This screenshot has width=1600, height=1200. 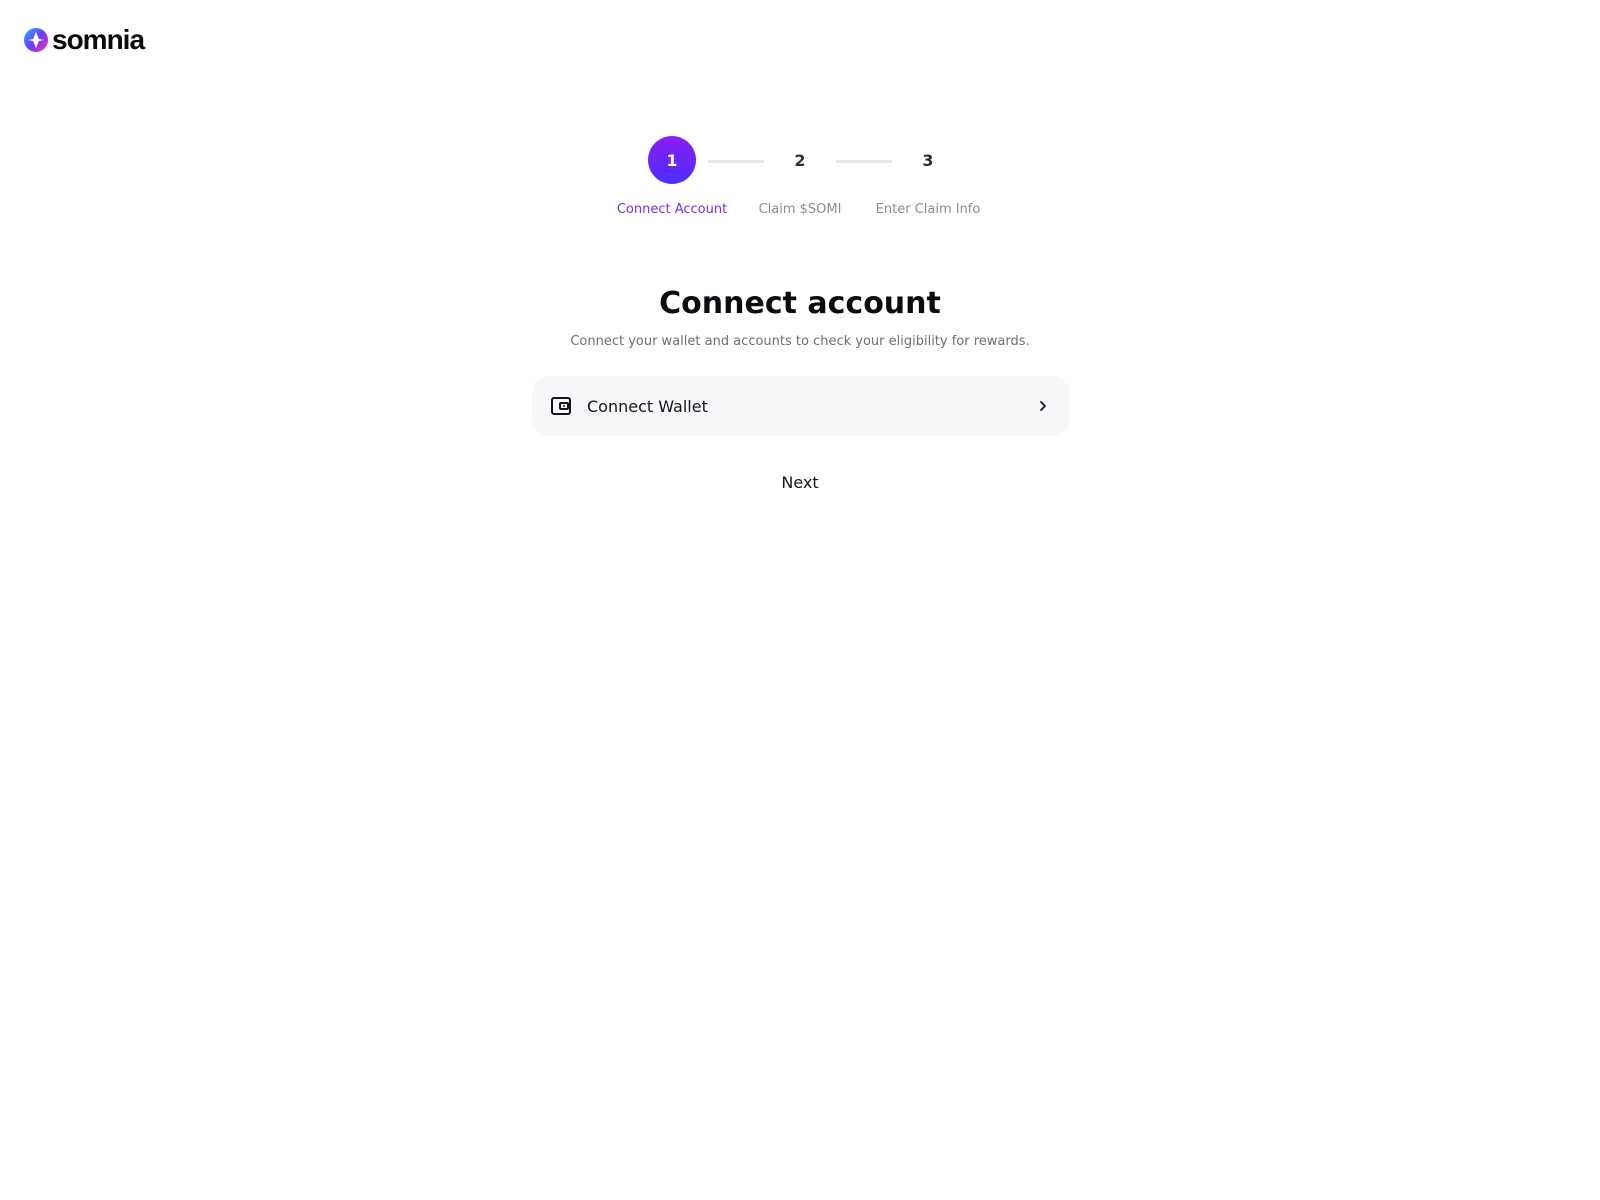 What do you see at coordinates (928, 160) in the screenshot?
I see `step-3-indicator: 3` at bounding box center [928, 160].